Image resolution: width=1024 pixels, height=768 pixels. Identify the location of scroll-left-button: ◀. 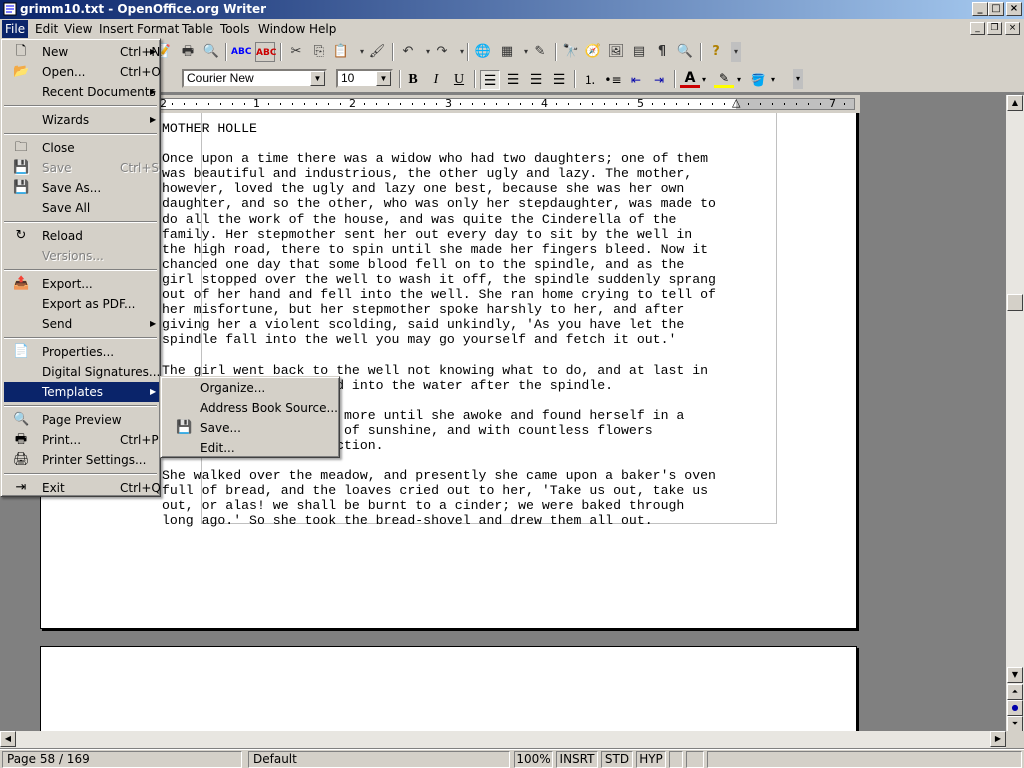
(8, 739).